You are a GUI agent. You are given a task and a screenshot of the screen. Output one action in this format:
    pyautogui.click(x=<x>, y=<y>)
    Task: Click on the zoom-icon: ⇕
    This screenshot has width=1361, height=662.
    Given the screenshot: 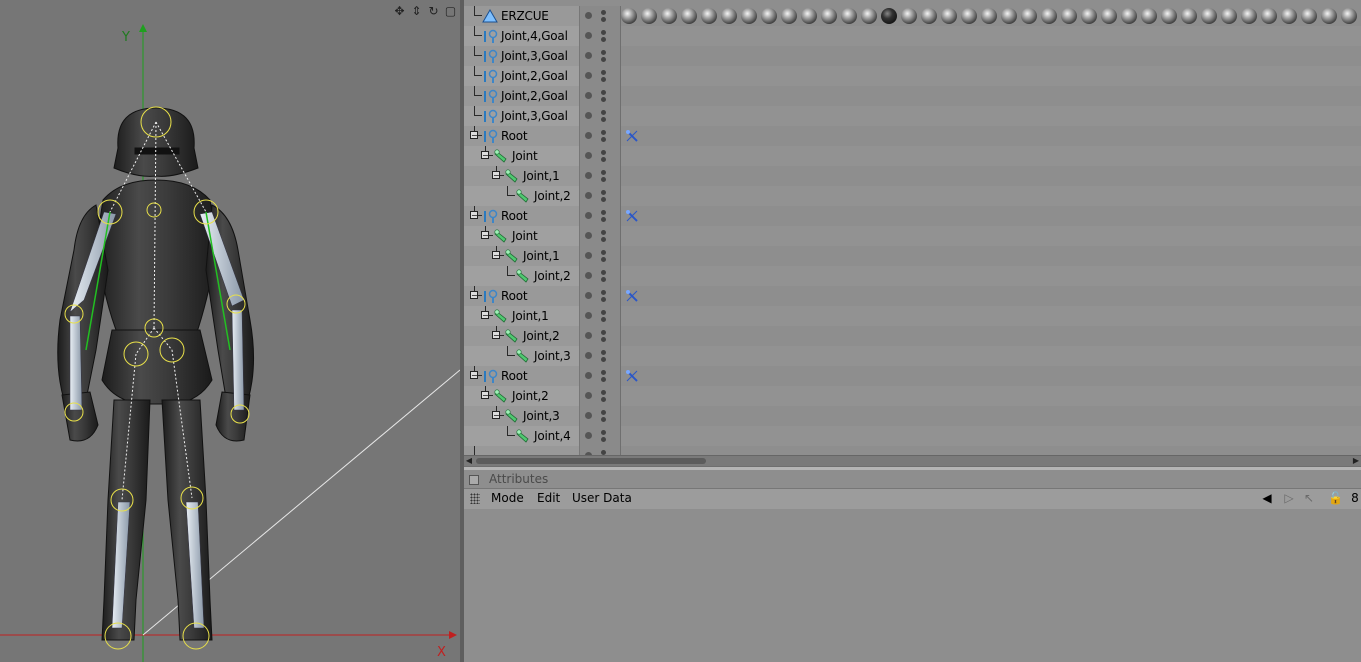 What is the action you would take?
    pyautogui.click(x=416, y=10)
    